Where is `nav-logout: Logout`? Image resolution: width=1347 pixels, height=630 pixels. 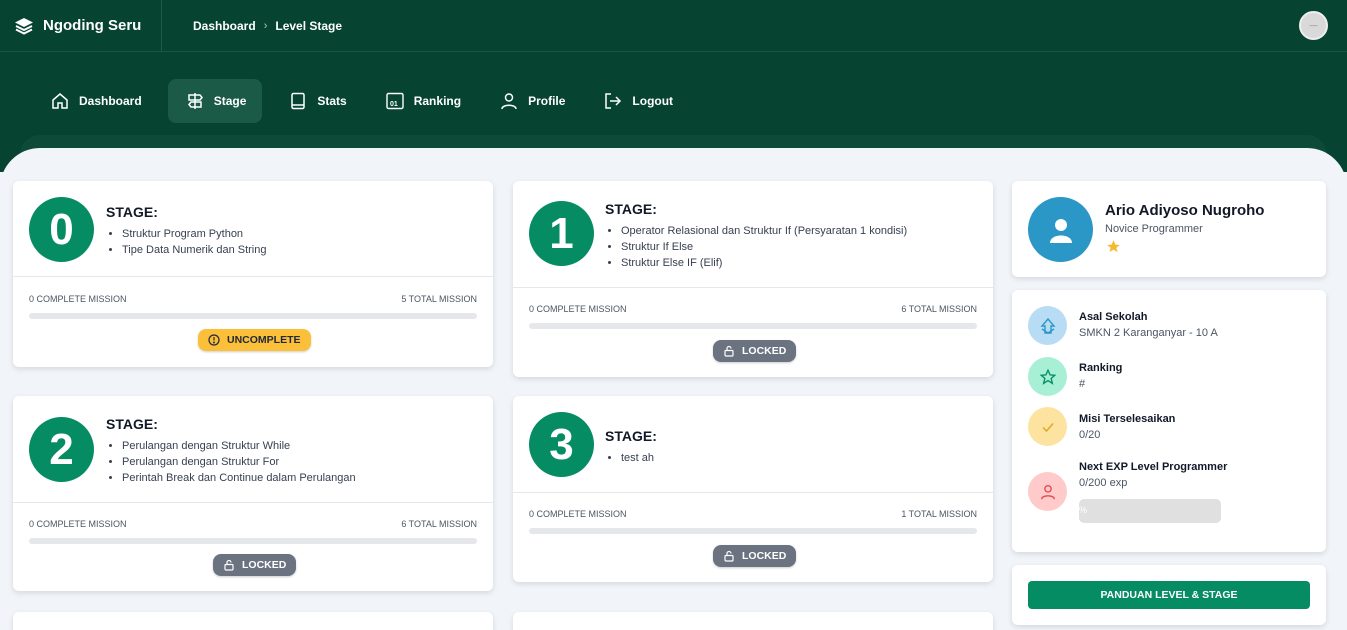 nav-logout: Logout is located at coordinates (638, 101).